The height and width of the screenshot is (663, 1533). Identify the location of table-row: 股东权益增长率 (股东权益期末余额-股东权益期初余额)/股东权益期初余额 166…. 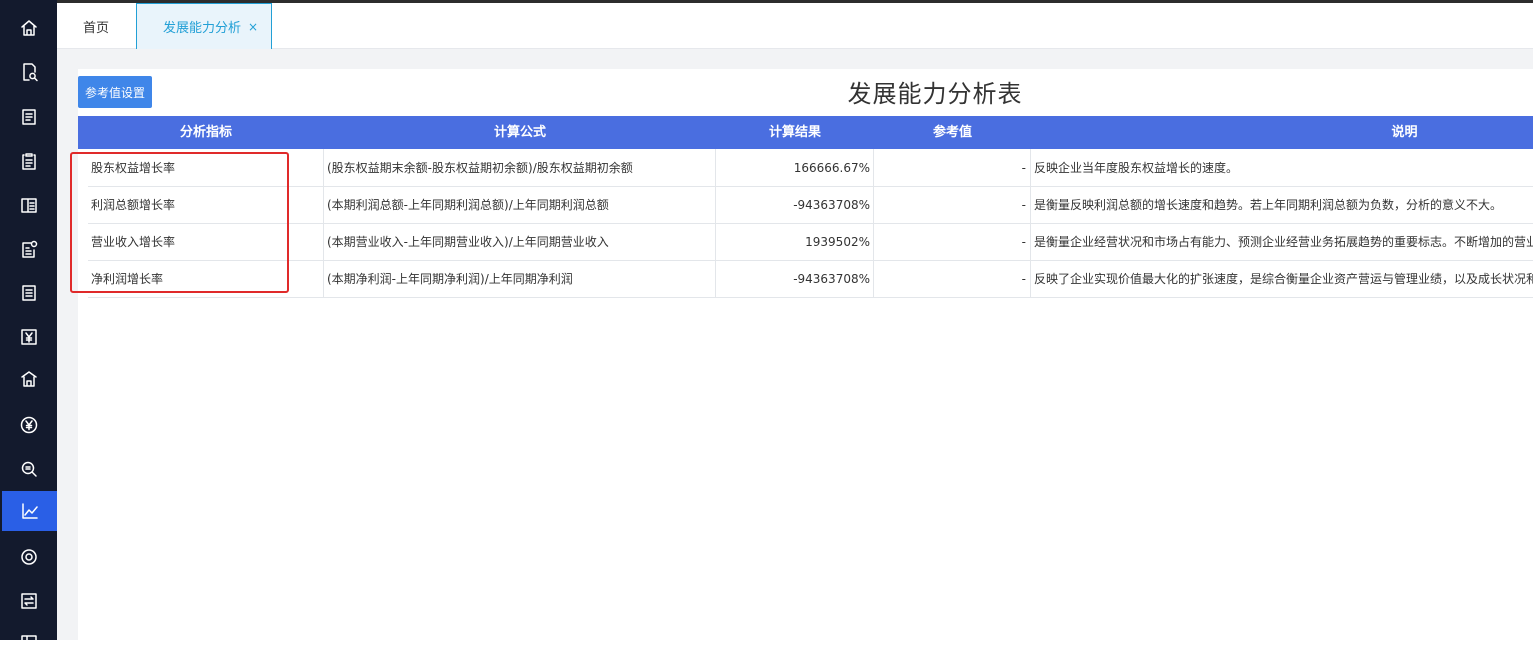
(810, 168).